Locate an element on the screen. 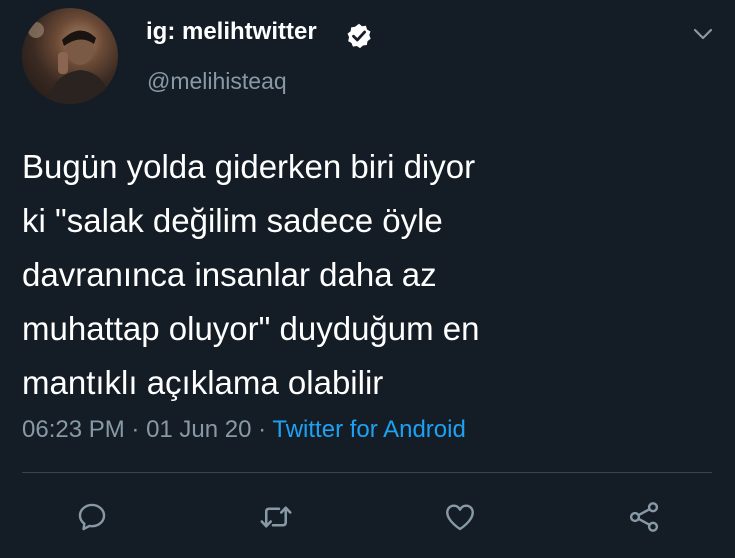 The height and width of the screenshot is (558, 735). tweet-source-link: Twitter for Android is located at coordinates (368, 429).